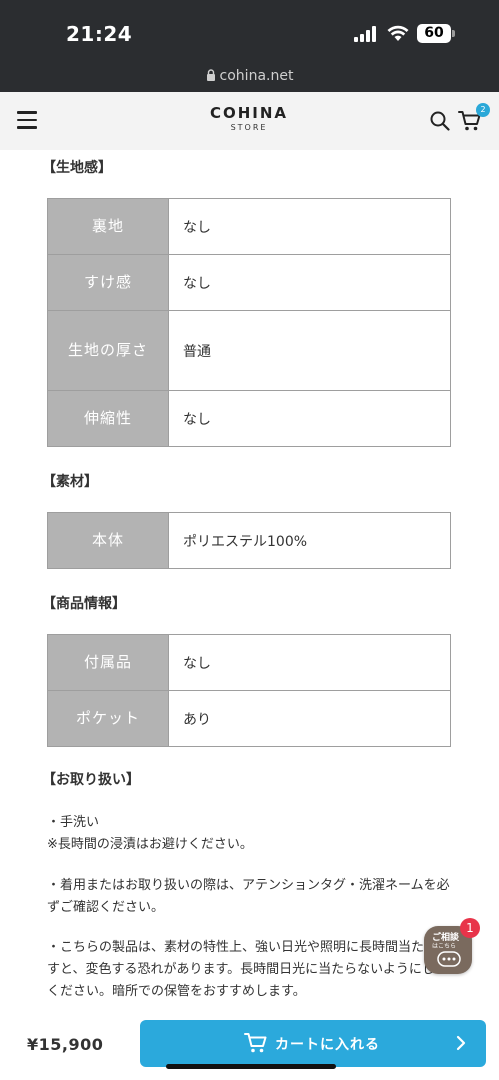 The width and height of the screenshot is (499, 1080). What do you see at coordinates (309, 718) in the screenshot?
I see `spec-value: あり` at bounding box center [309, 718].